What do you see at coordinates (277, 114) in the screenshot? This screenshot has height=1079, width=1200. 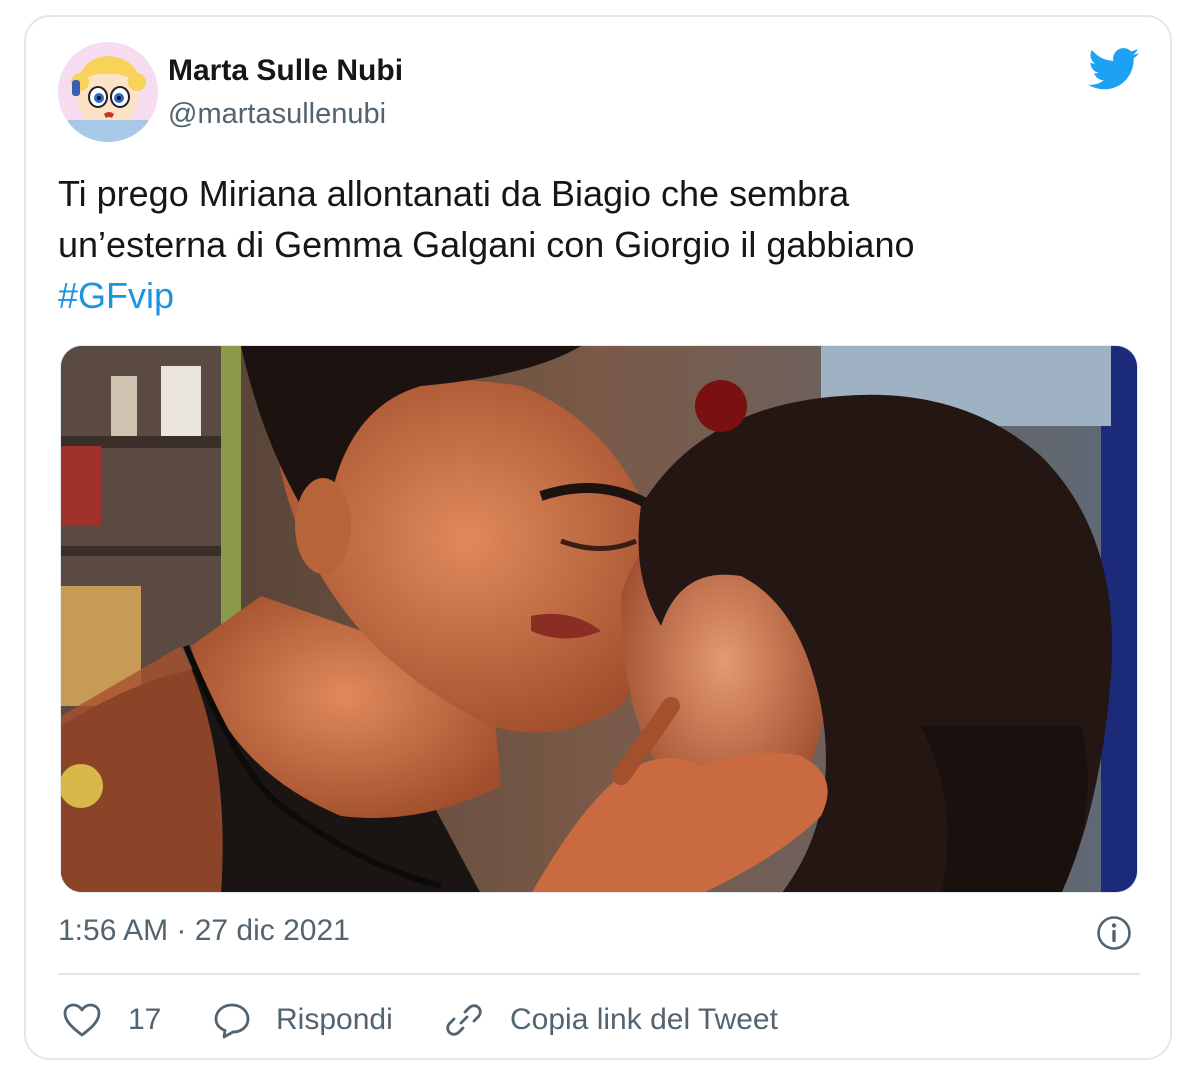 I see `author-handle: @martasullenubi` at bounding box center [277, 114].